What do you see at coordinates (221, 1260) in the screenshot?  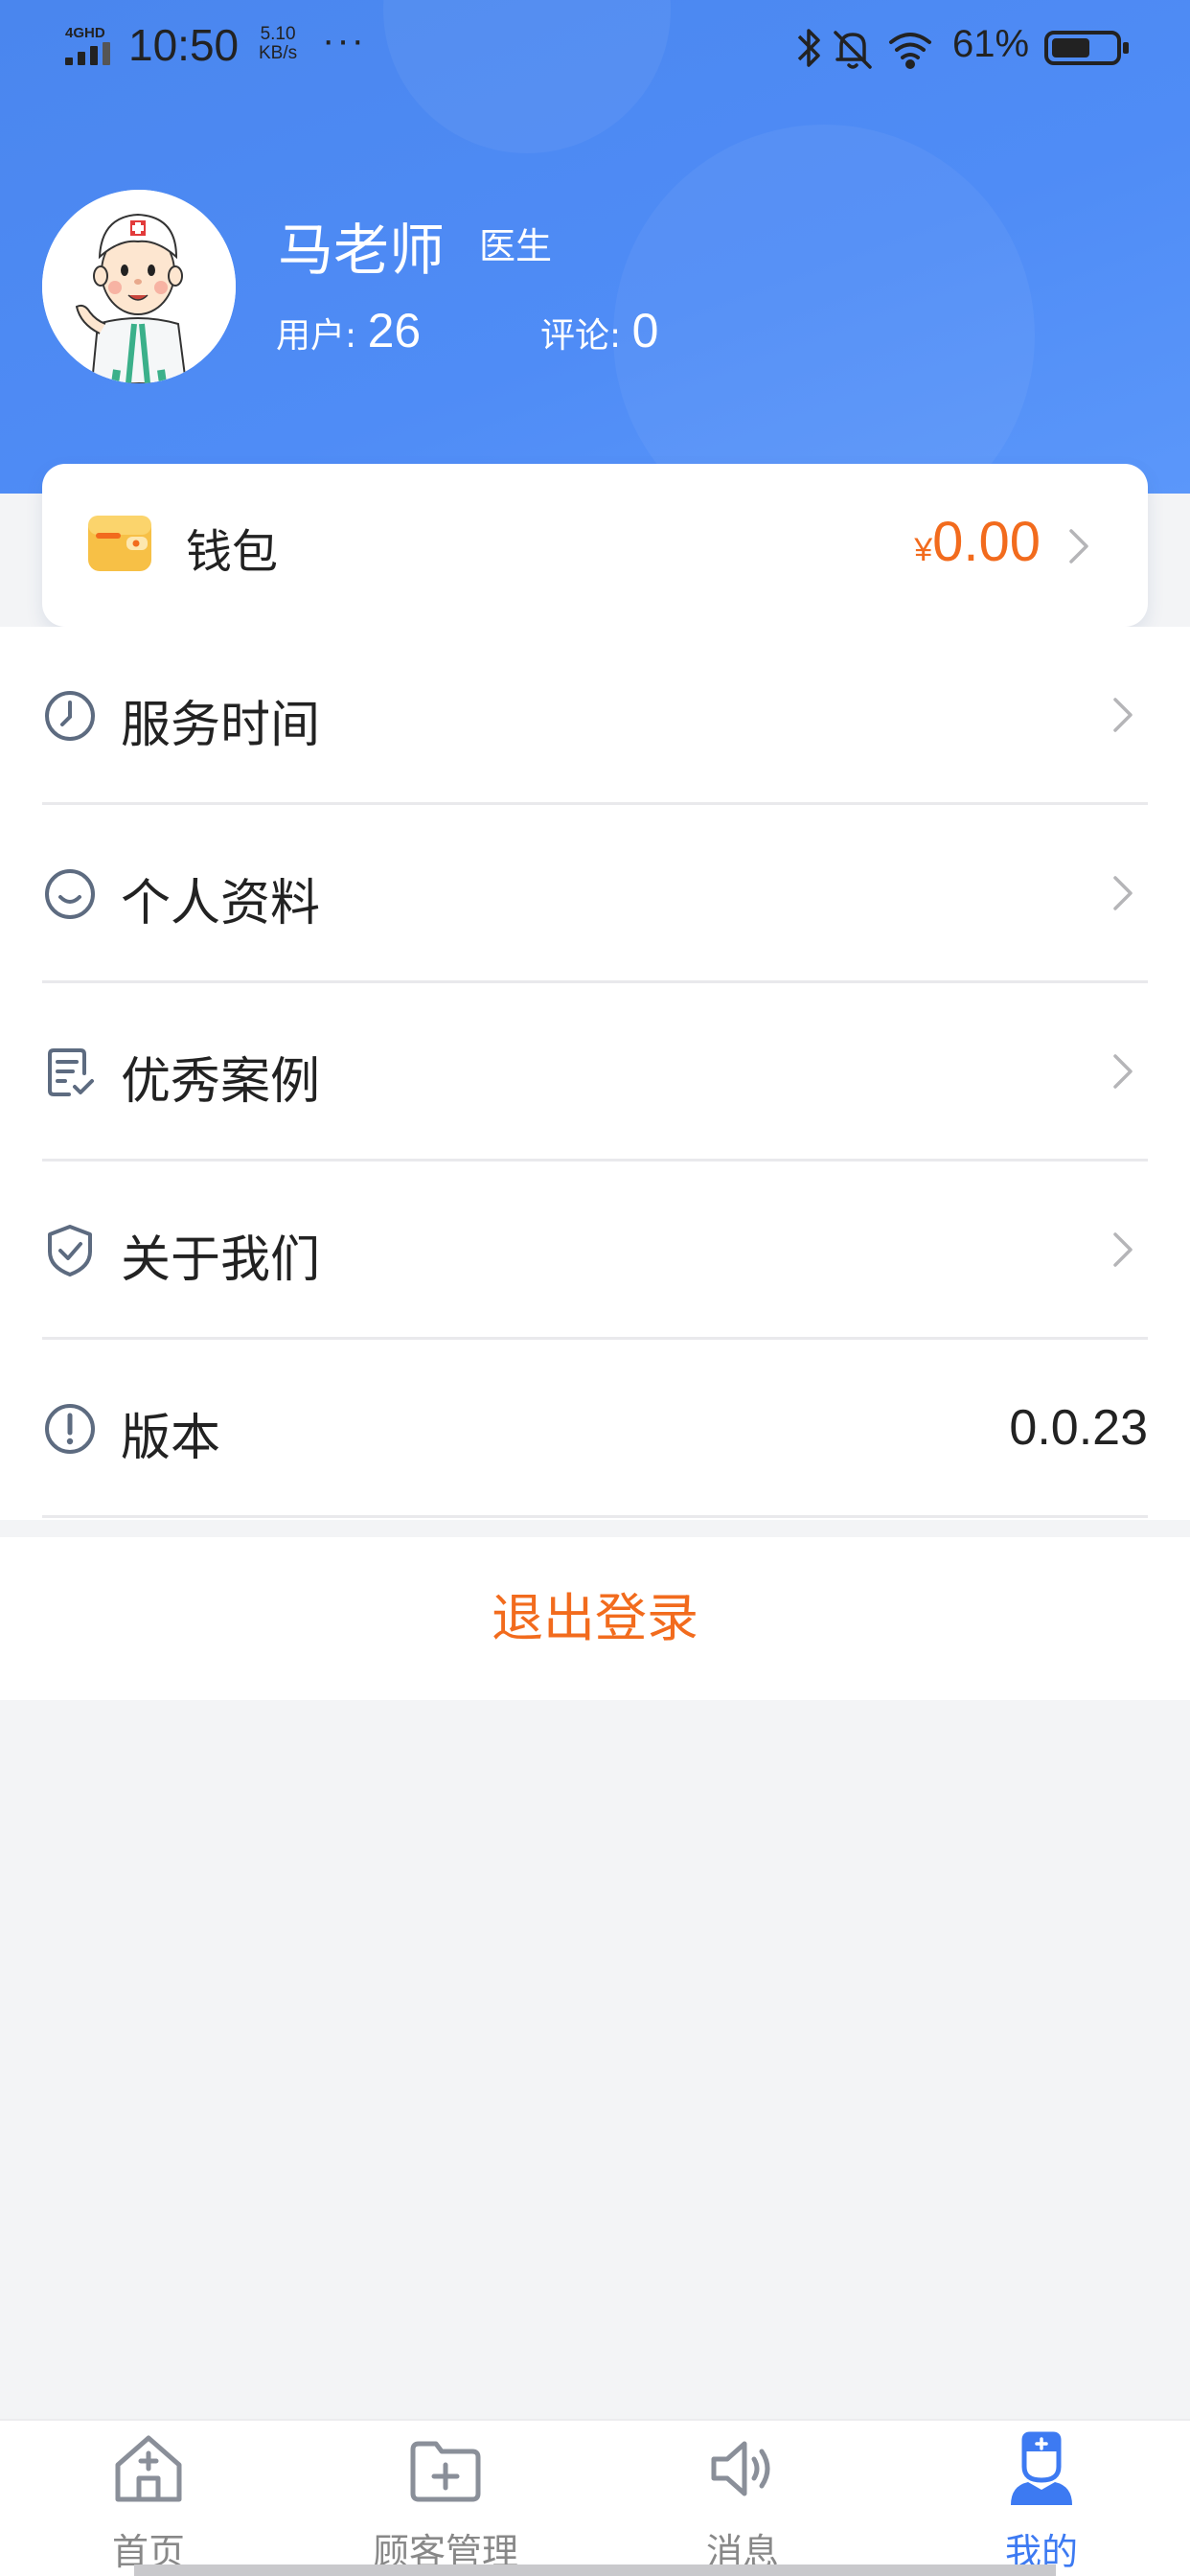 I see `menu-item-label: 关于我们` at bounding box center [221, 1260].